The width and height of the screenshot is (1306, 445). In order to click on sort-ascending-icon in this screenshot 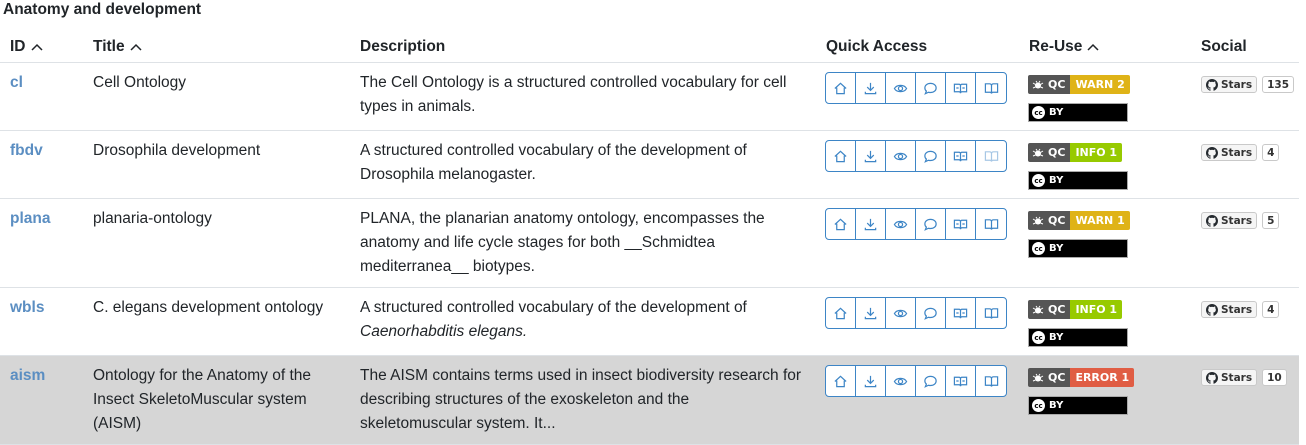, I will do `click(36, 47)`.